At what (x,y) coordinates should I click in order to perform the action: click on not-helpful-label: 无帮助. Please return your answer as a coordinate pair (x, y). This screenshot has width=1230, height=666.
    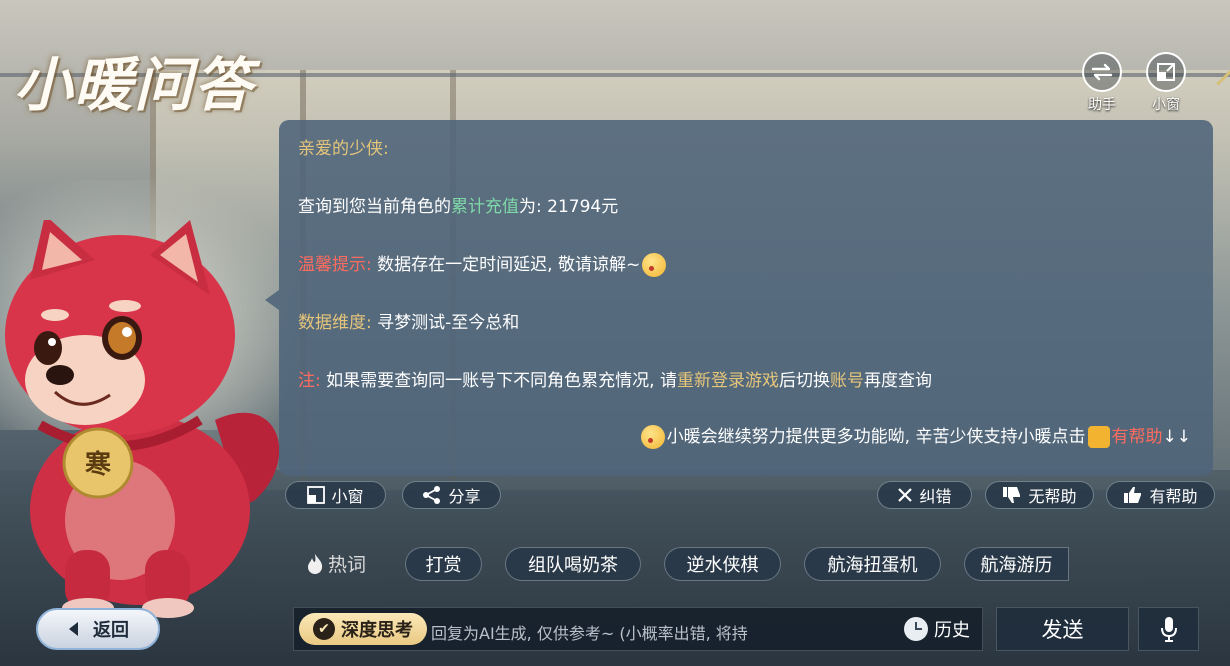
    Looking at the image, I should click on (1052, 496).